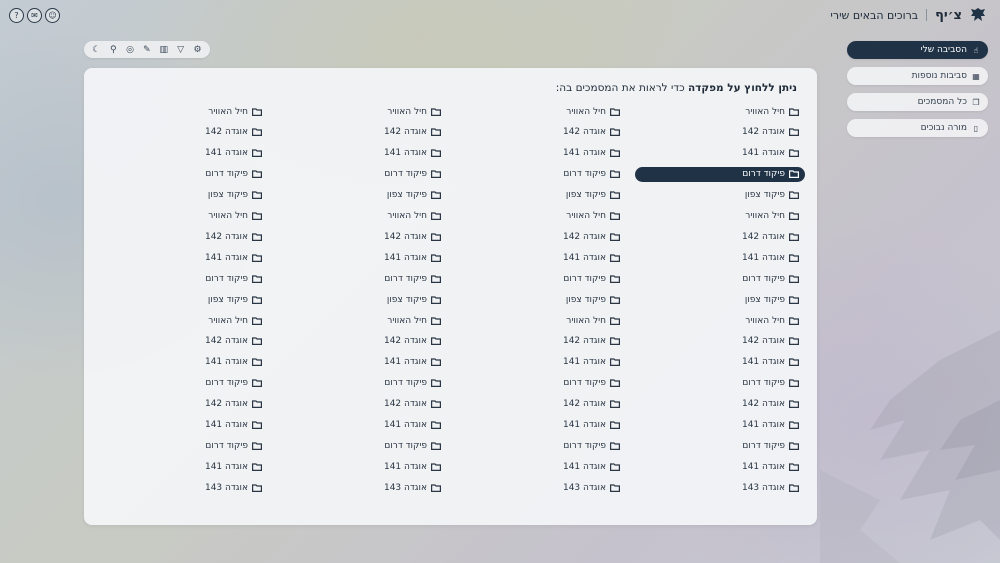  I want to click on filter-icon: ▽, so click(180, 50).